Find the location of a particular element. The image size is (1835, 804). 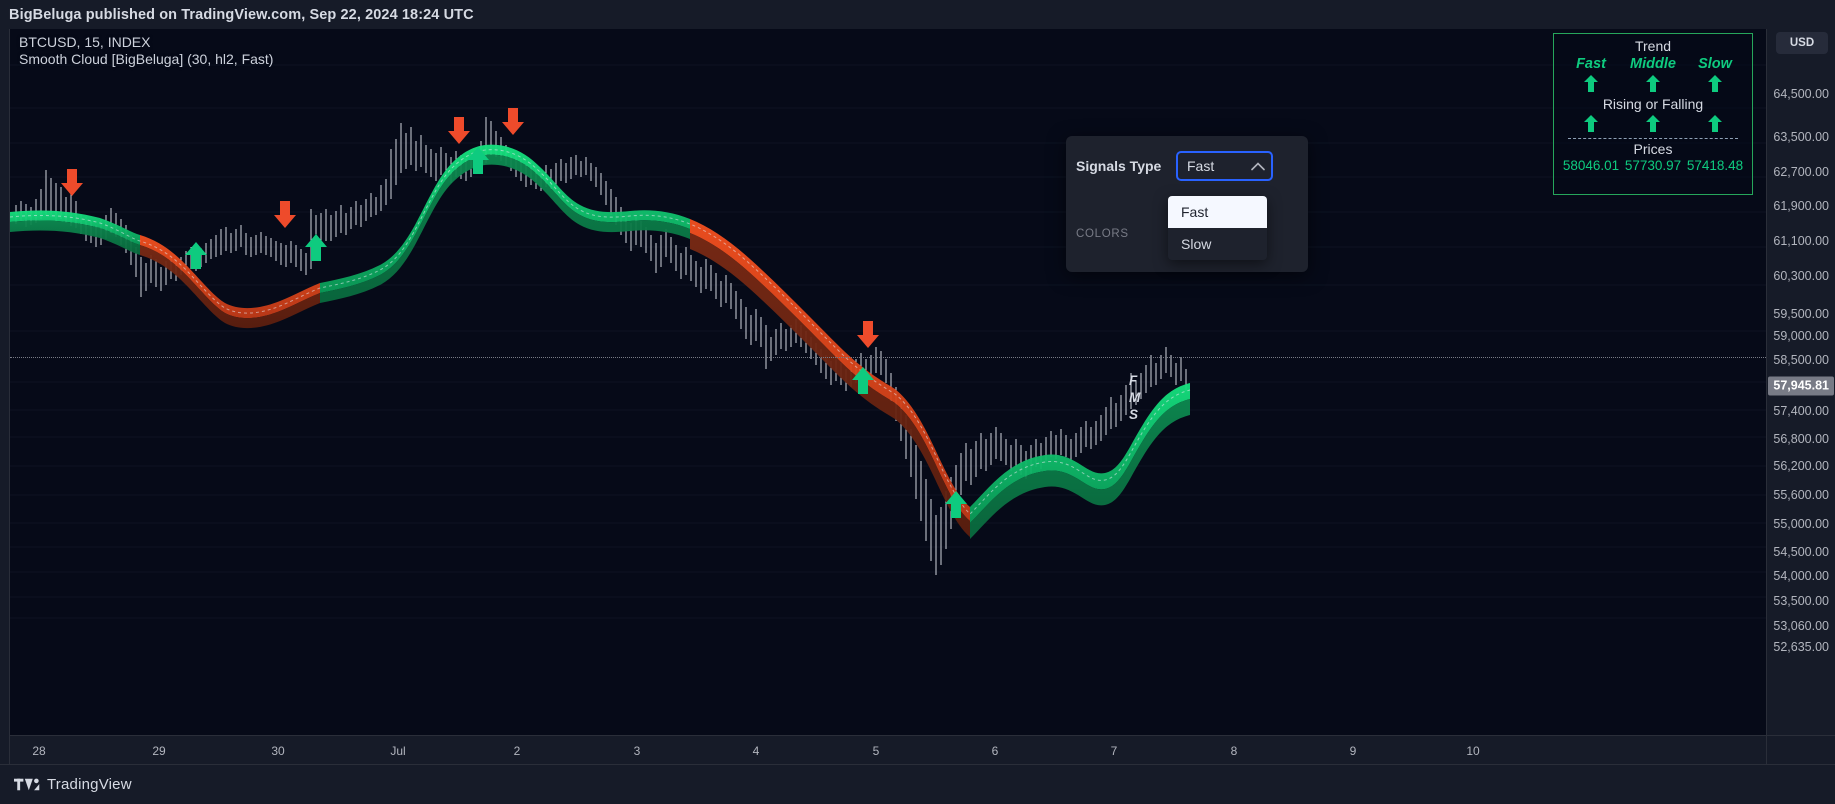

trend-column-fast: Fast is located at coordinates (1591, 64).